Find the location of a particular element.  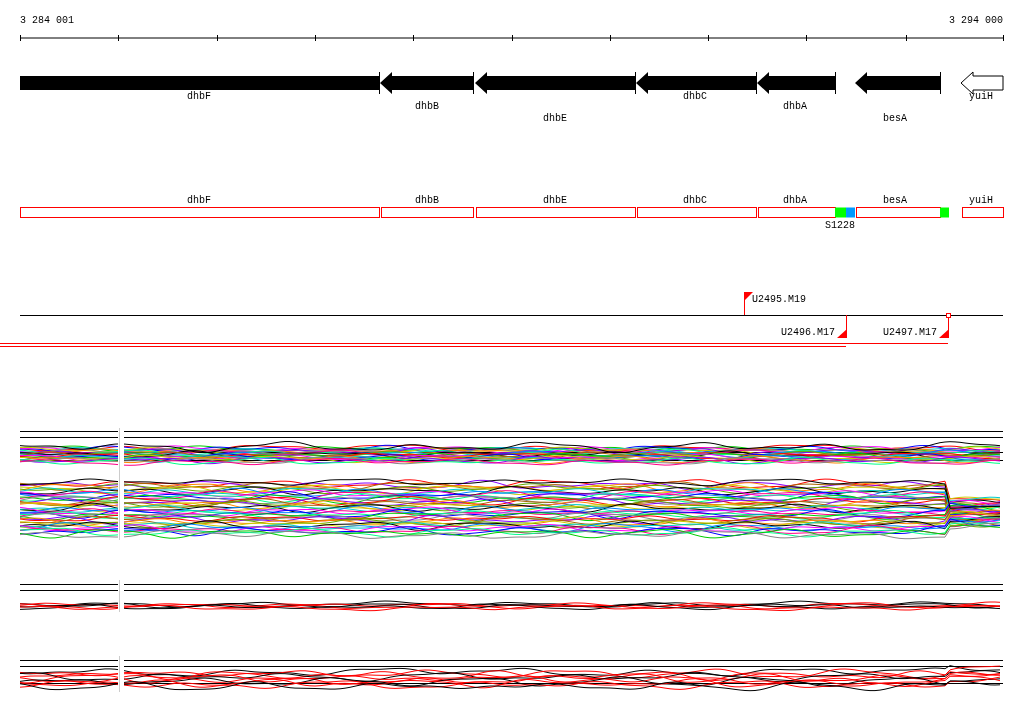

marker-label: U2495.M19 is located at coordinates (779, 299).